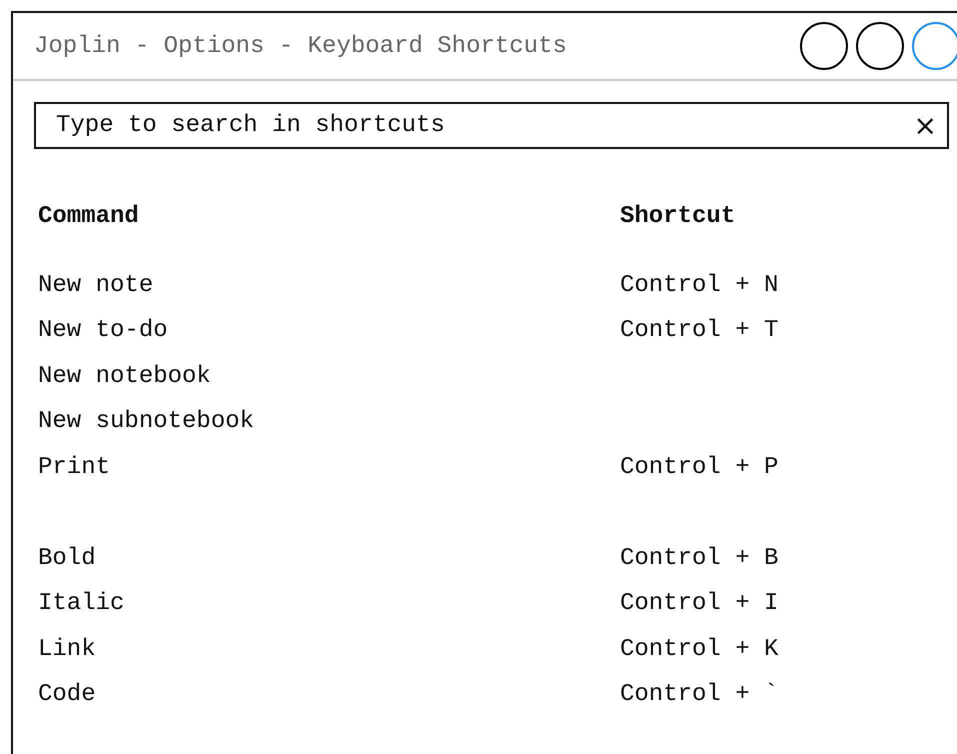 The image size is (957, 754). I want to click on command-cell-text: Print, so click(75, 467).